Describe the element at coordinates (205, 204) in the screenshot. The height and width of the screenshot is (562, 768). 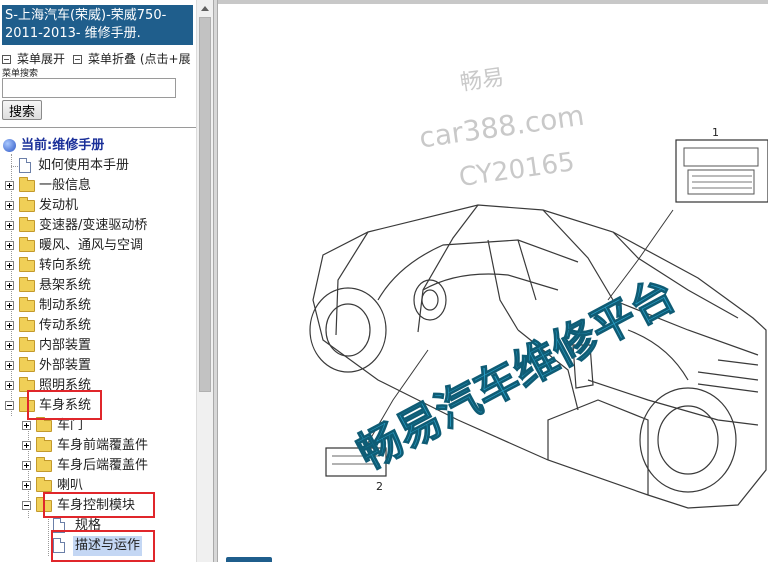
I see `scroll-thumb` at that location.